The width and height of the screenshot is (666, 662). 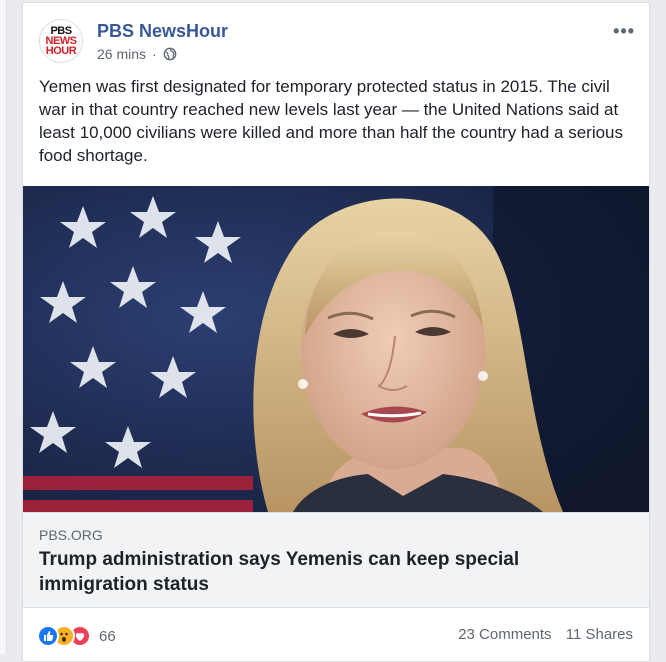 What do you see at coordinates (76, 636) in the screenshot?
I see `reaction-summary: 66` at bounding box center [76, 636].